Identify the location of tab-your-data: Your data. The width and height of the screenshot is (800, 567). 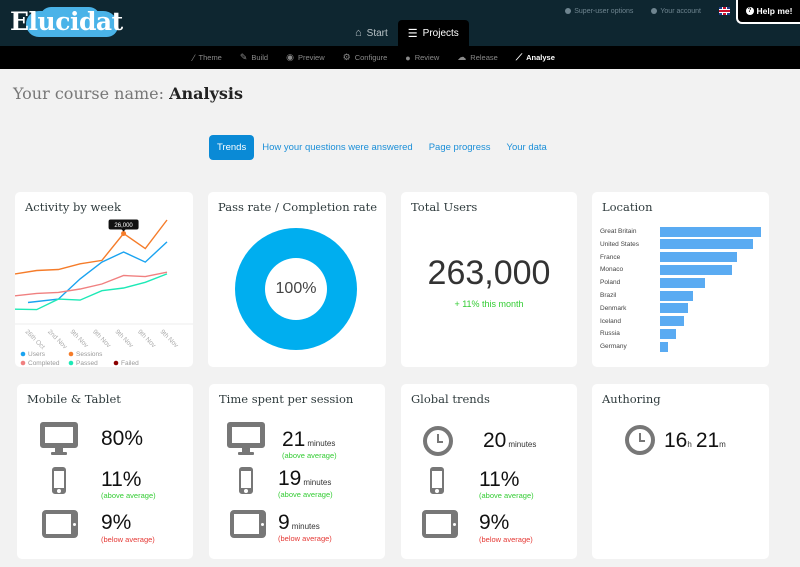
(527, 147).